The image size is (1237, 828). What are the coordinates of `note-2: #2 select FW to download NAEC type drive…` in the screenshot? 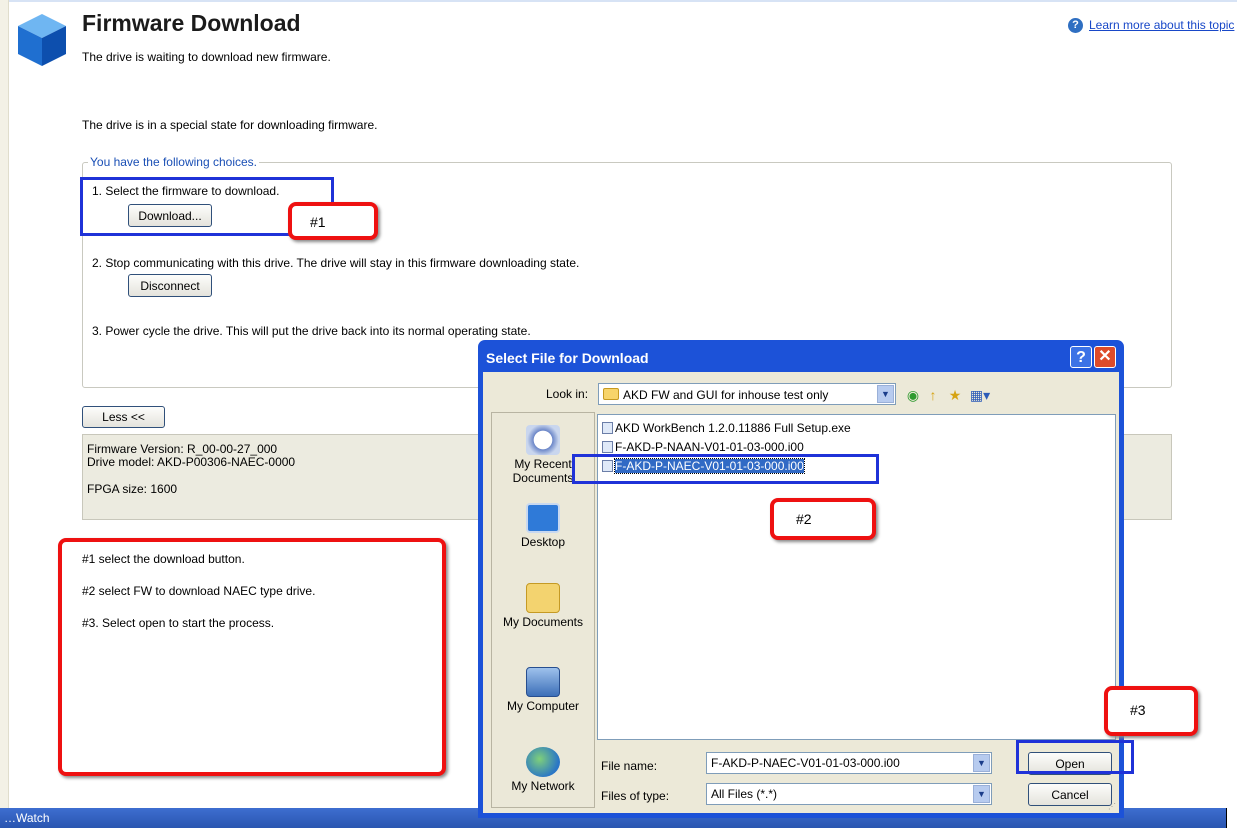 It's located at (199, 591).